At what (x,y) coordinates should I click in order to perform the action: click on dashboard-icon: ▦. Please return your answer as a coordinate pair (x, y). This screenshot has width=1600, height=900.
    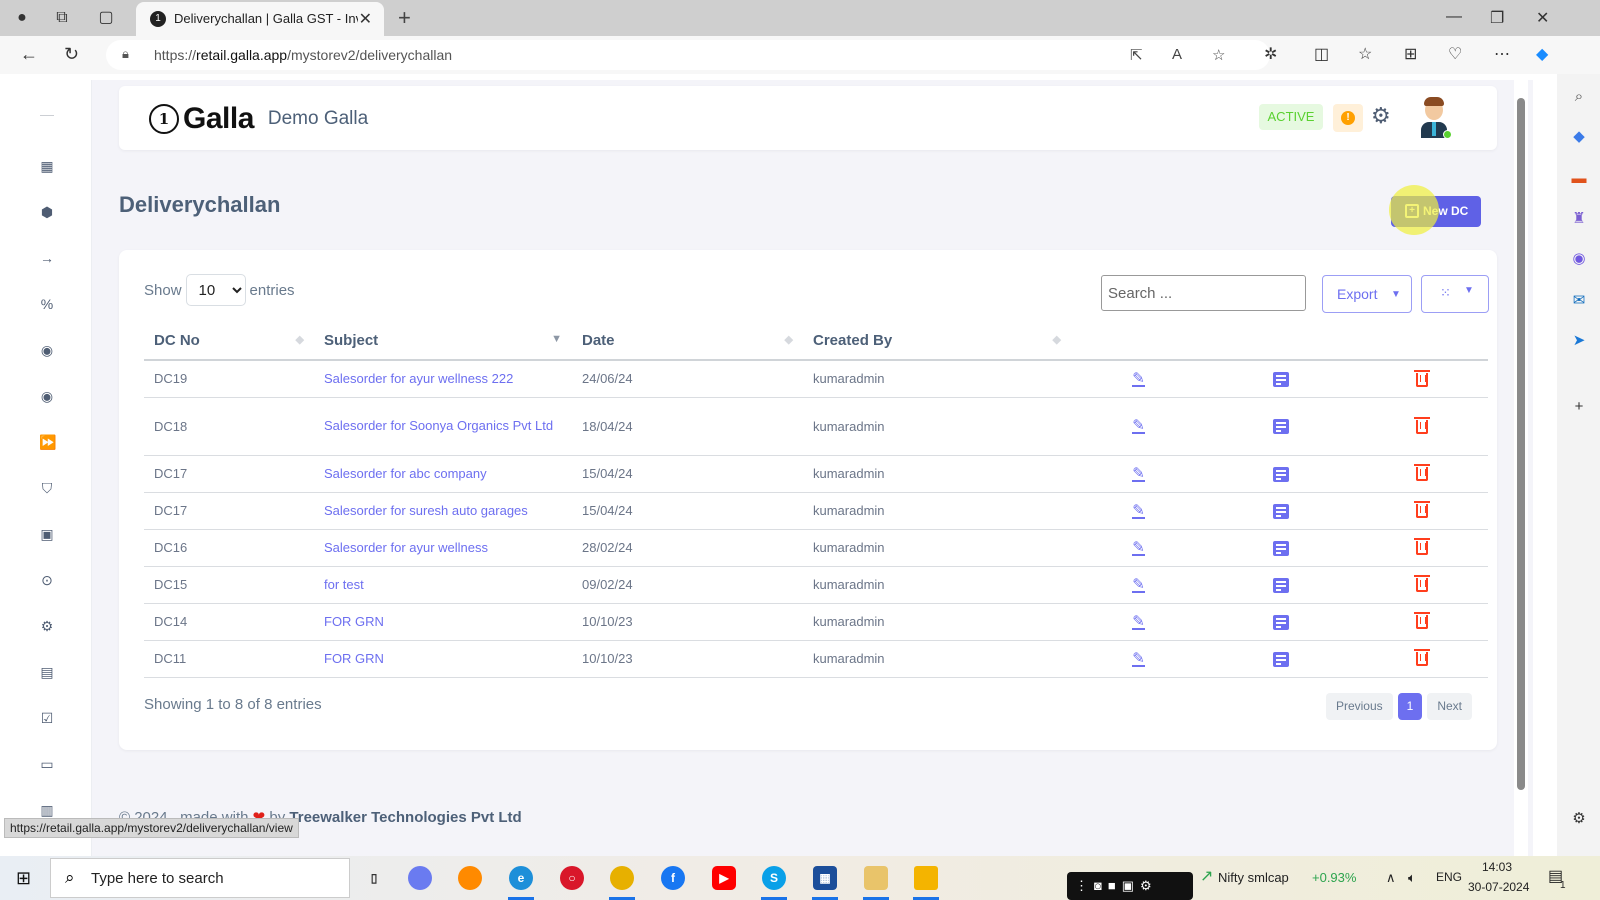
    Looking at the image, I should click on (47, 166).